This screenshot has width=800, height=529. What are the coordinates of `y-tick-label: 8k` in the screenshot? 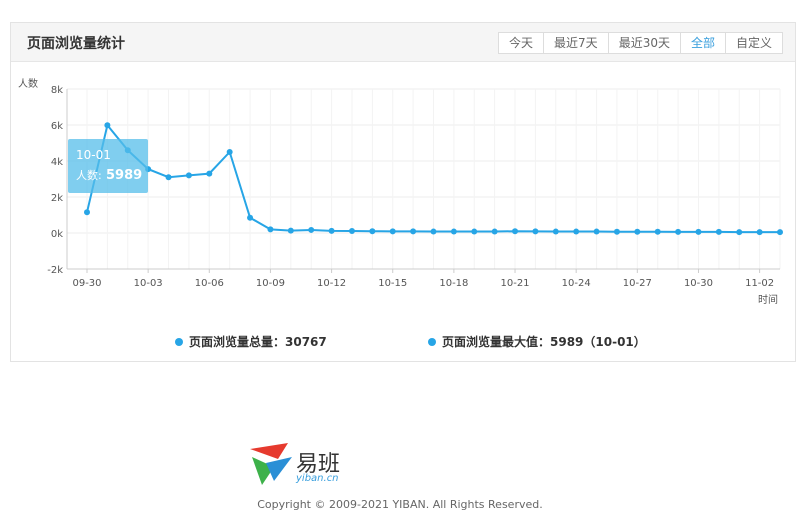 It's located at (57, 90).